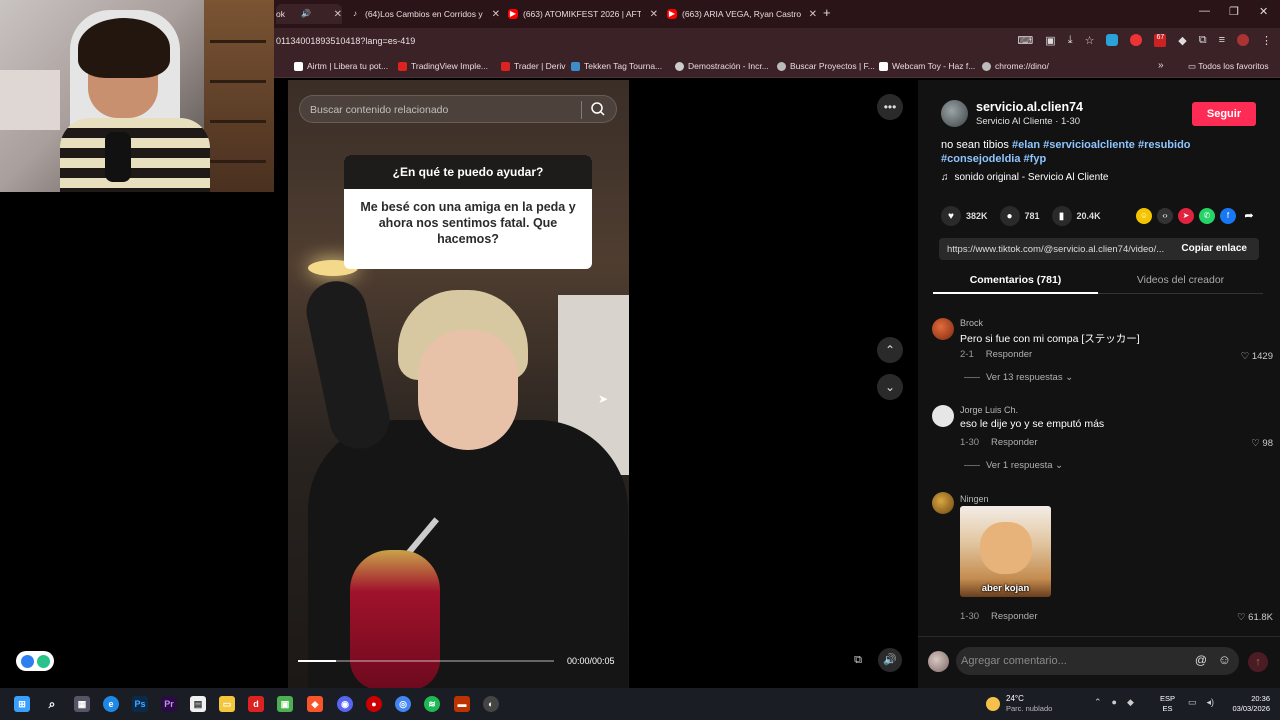 This screenshot has height=720, width=1280. Describe the element at coordinates (890, 387) in the screenshot. I see `next-video-button: ⌄` at that location.